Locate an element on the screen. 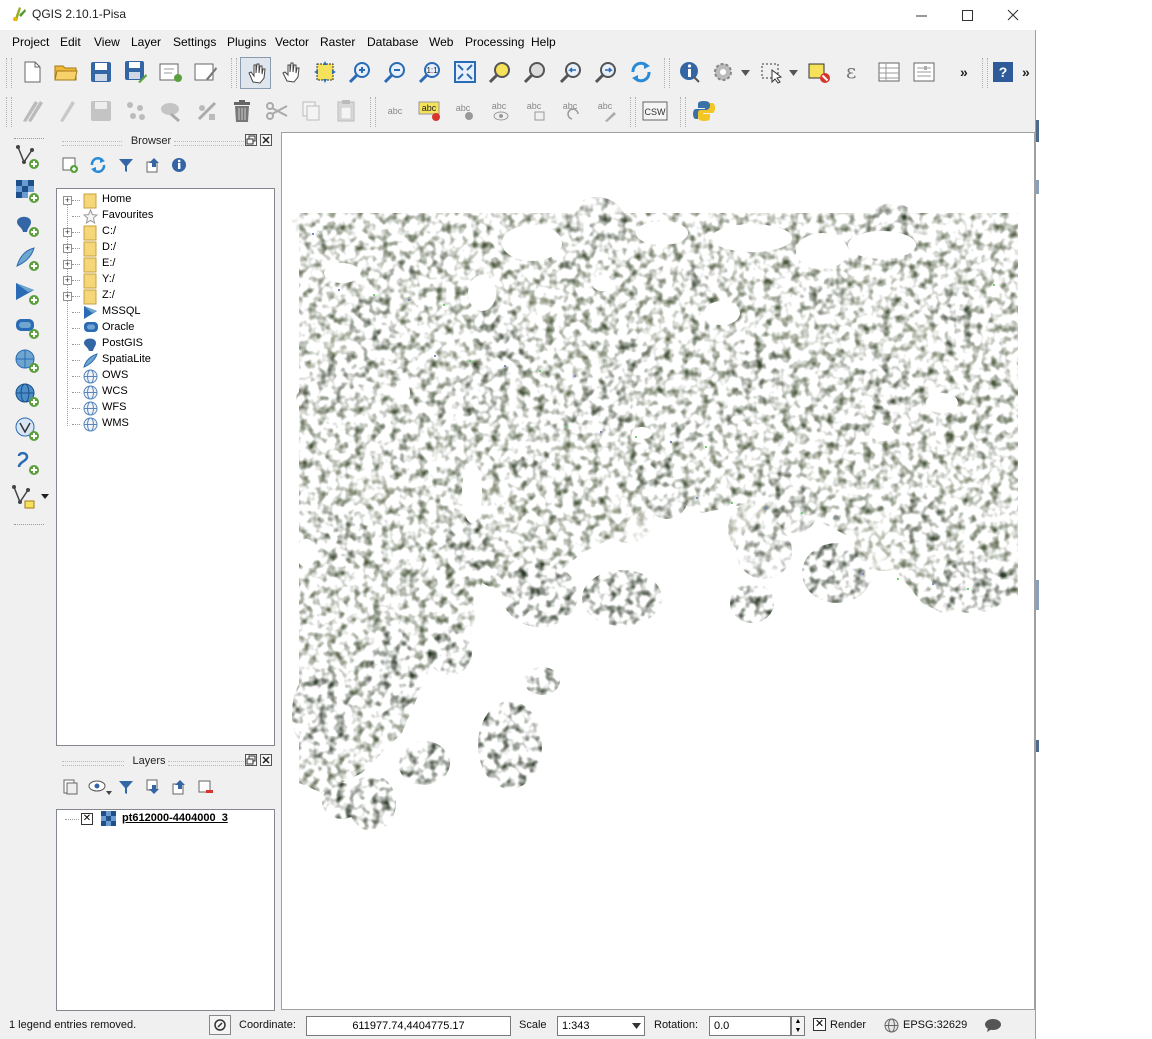 Image resolution: width=1152 pixels, height=1039 pixels. menu-database: Database is located at coordinates (392, 42).